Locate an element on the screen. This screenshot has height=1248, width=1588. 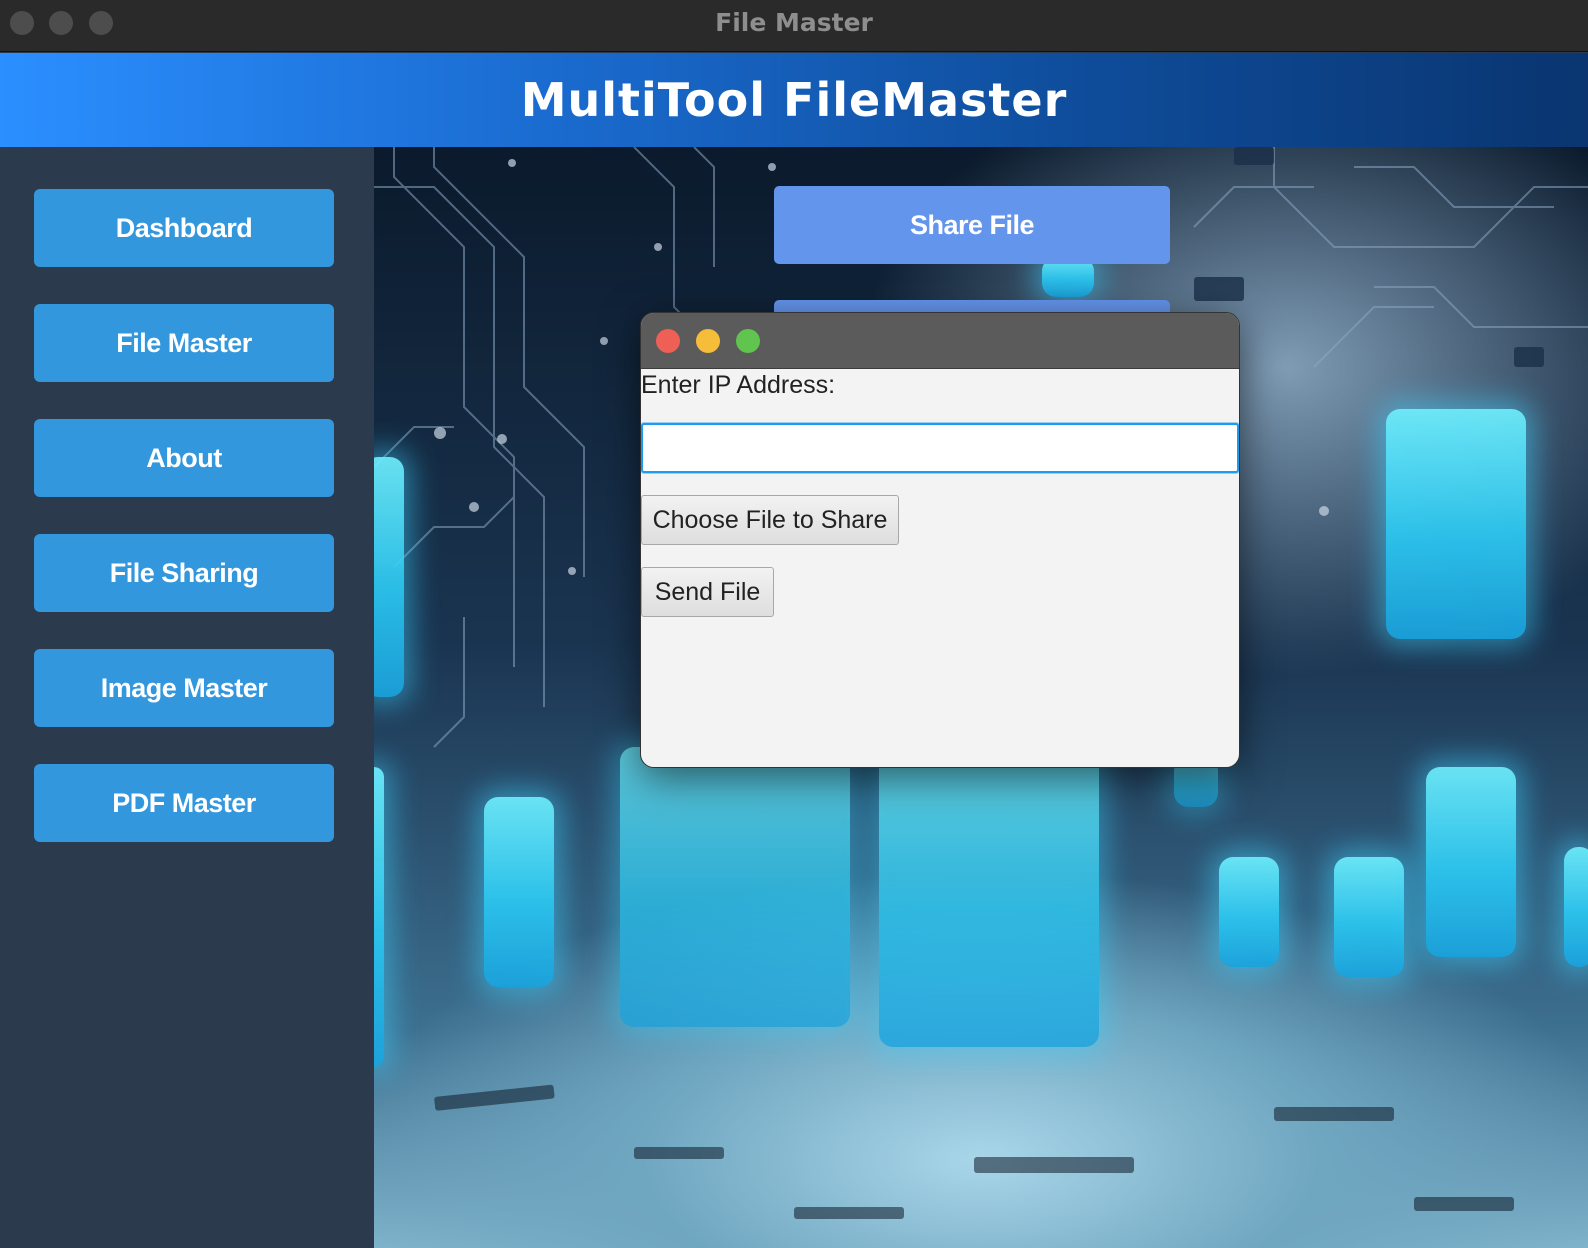
sidebar-item-file-master: File Master is located at coordinates (184, 343).